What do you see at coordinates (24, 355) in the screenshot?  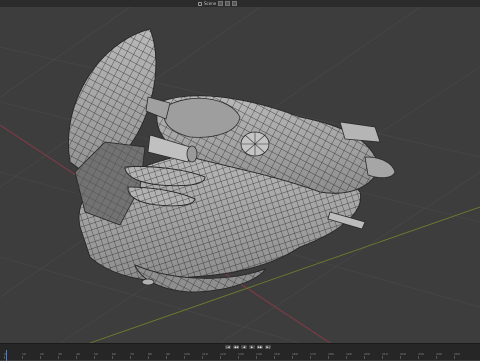 I see `frame-tick: 10` at bounding box center [24, 355].